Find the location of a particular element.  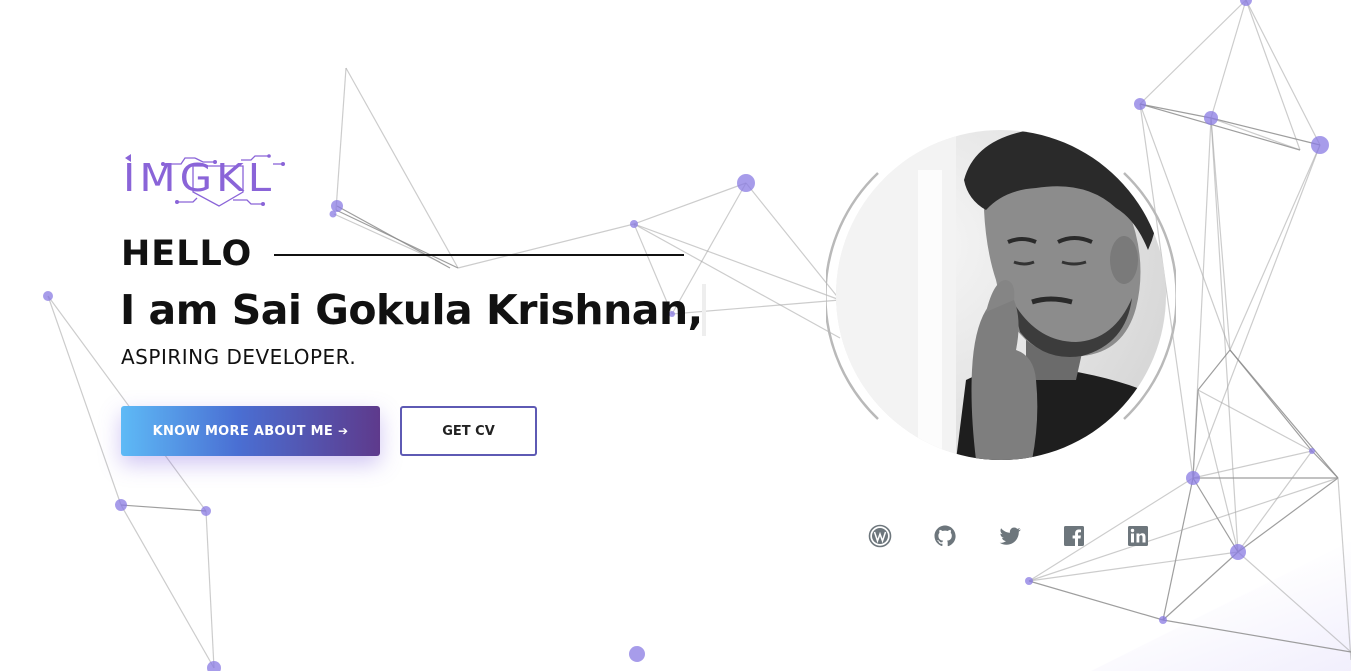

person-silhouette-graphic is located at coordinates (1001, 295).